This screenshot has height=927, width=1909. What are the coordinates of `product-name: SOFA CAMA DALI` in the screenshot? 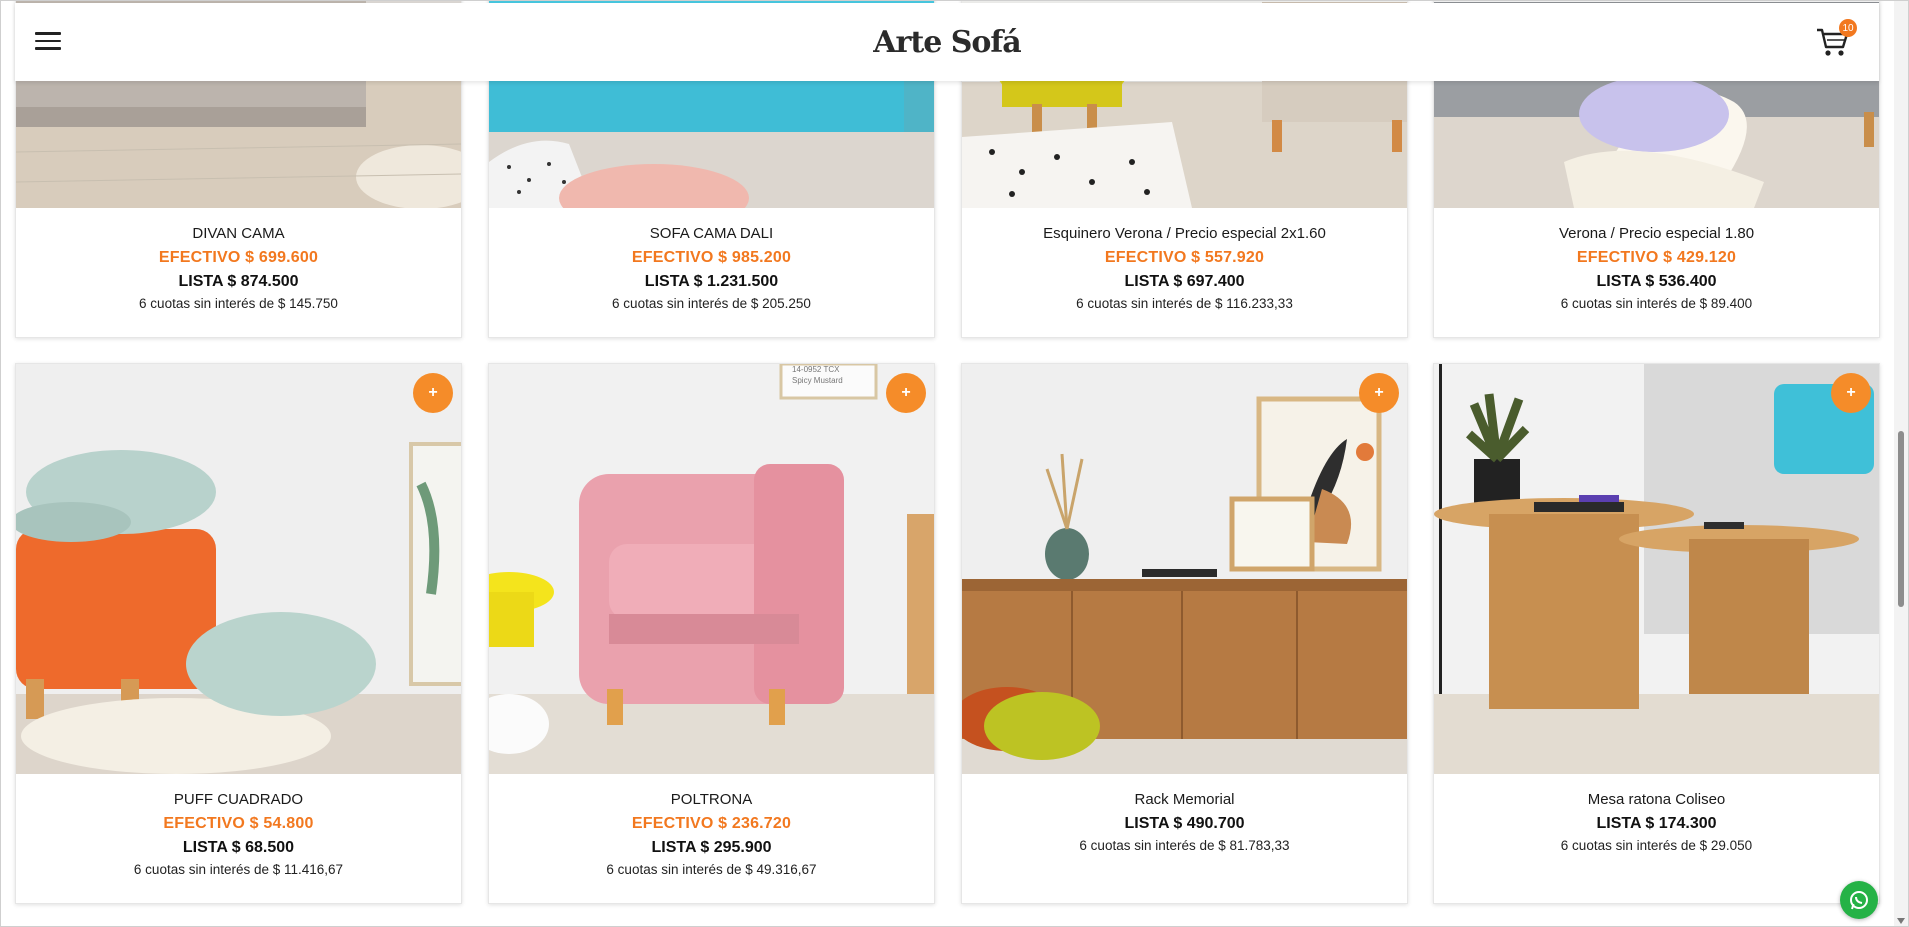 It's located at (711, 234).